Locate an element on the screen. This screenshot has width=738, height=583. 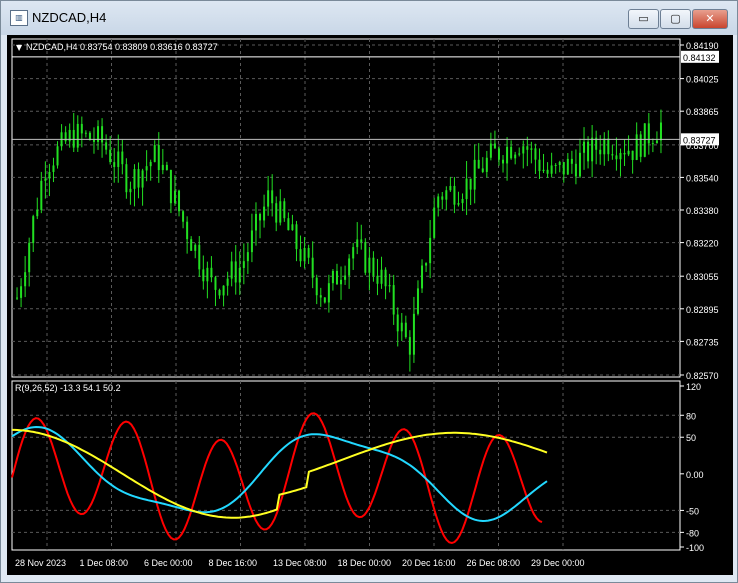
price-label: 0.83055 is located at coordinates (702, 277).